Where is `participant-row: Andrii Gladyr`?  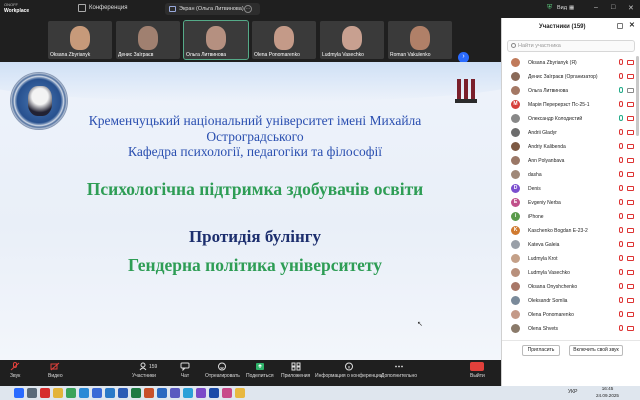
participant-row: Andrii Gladyr is located at coordinates (571, 132).